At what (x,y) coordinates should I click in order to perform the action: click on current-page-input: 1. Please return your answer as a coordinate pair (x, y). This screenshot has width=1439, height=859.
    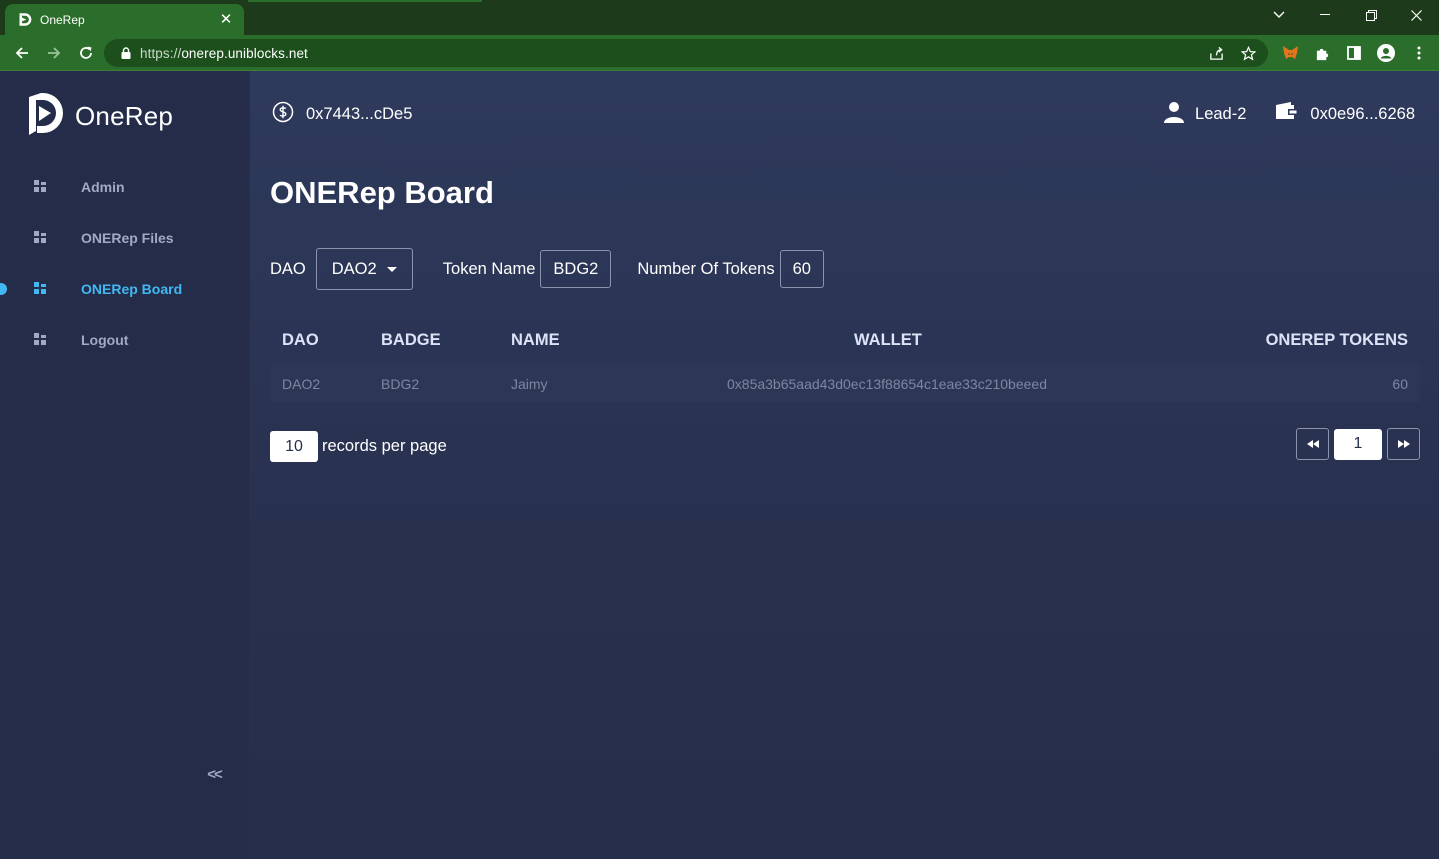
    Looking at the image, I should click on (1358, 444).